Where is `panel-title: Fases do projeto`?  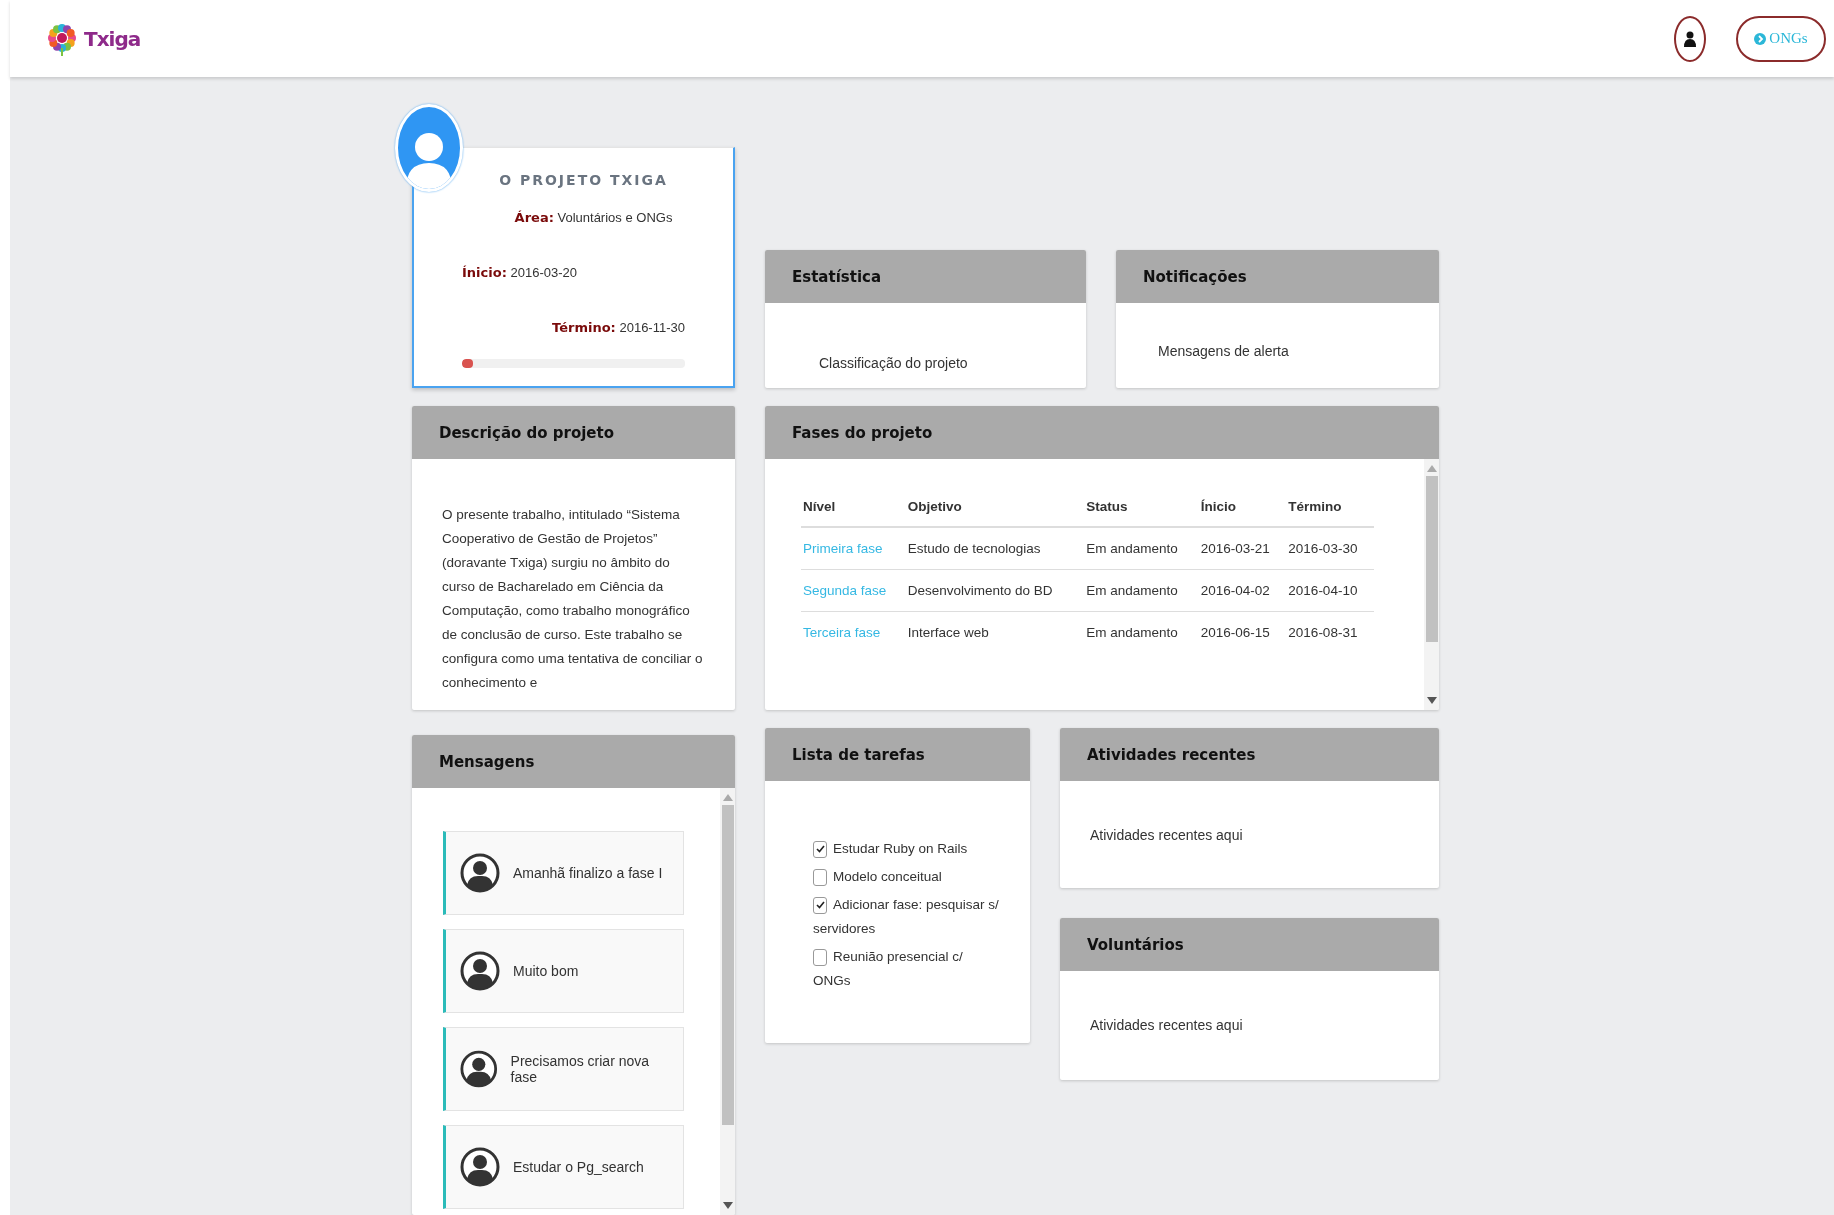
panel-title: Fases do projeto is located at coordinates (1102, 432).